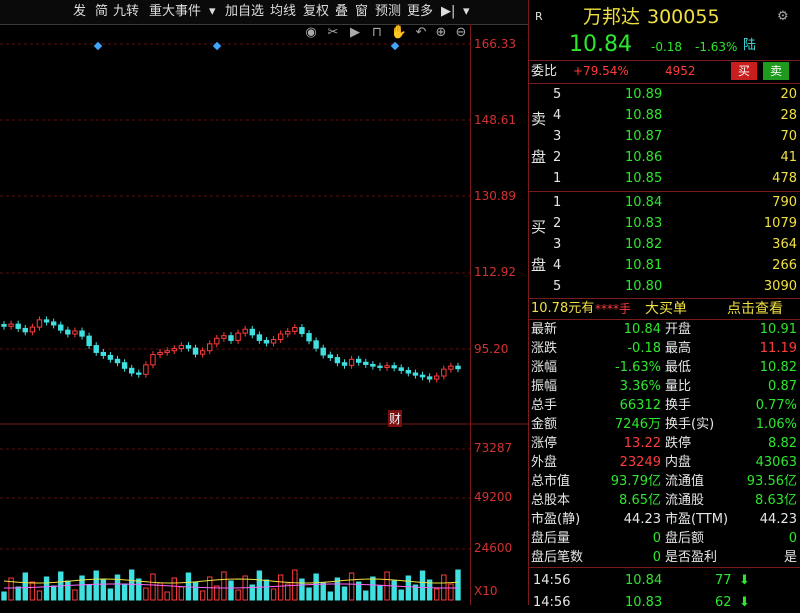 This screenshot has height=613, width=800. What do you see at coordinates (420, 12) in the screenshot?
I see `toolbar-more-button: 更多` at bounding box center [420, 12].